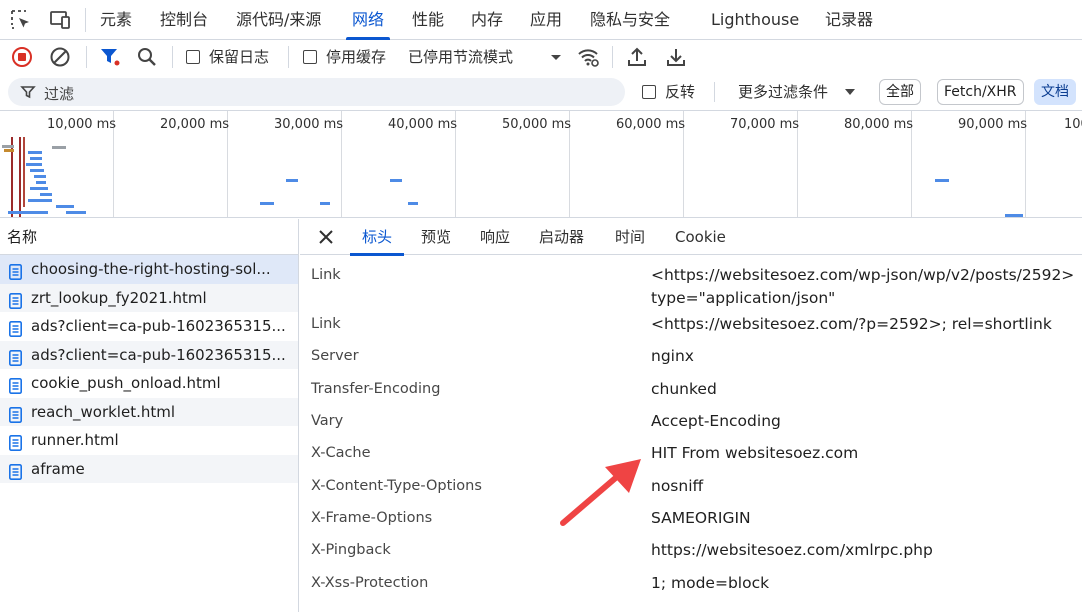 The image size is (1082, 612). I want to click on tab-elements: 元素, so click(116, 20).